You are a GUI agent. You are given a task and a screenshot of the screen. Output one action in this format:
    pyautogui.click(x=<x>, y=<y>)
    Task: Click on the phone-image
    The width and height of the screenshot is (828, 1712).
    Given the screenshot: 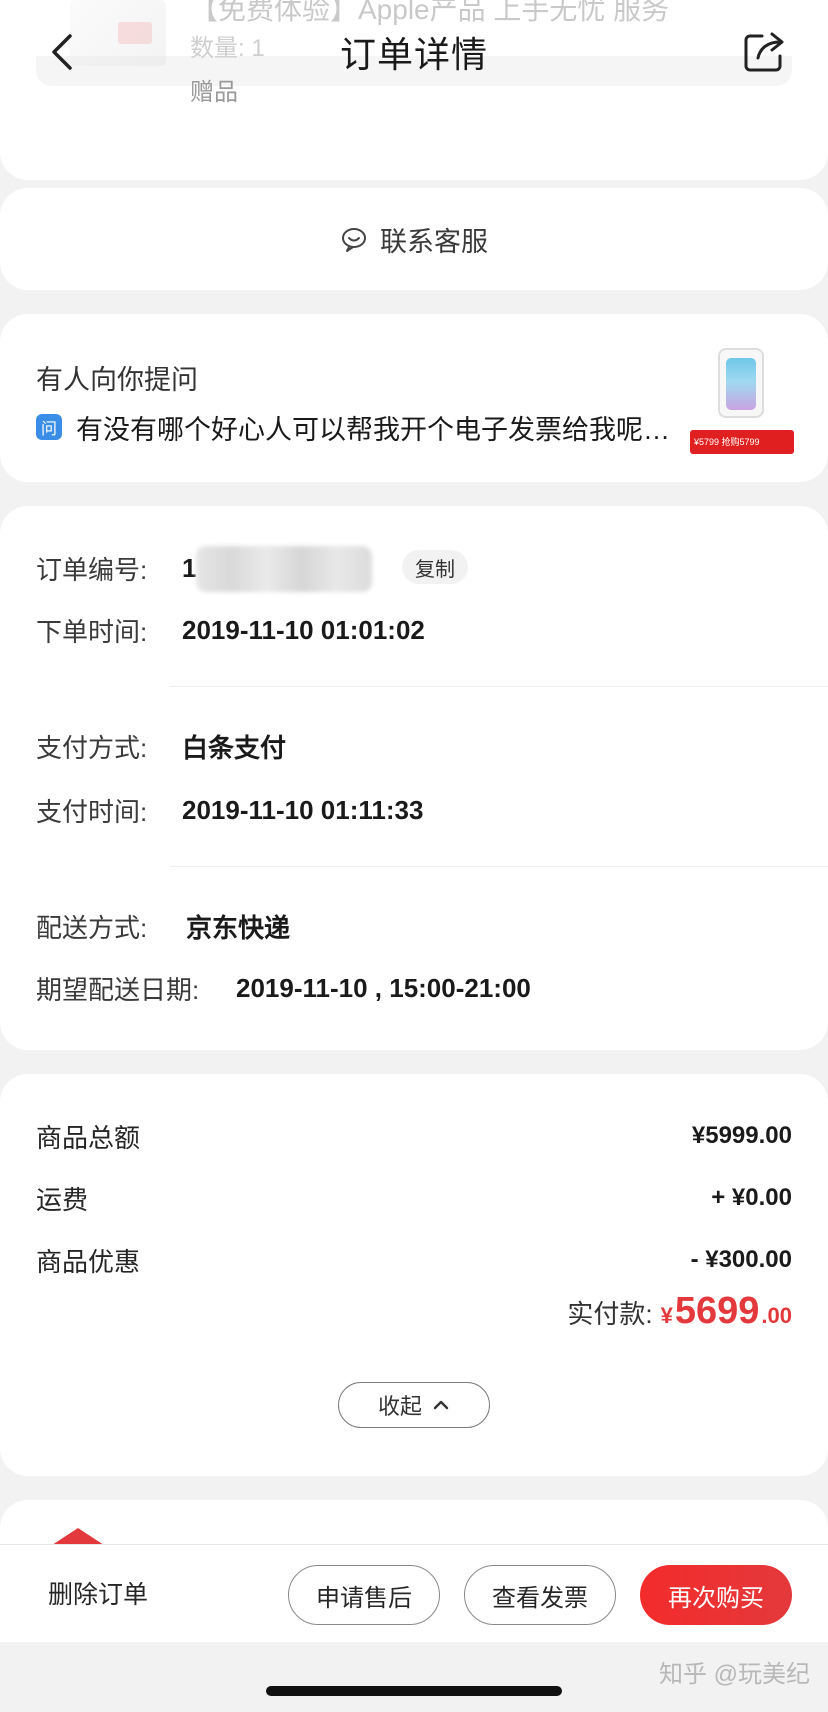 What is the action you would take?
    pyautogui.click(x=741, y=383)
    